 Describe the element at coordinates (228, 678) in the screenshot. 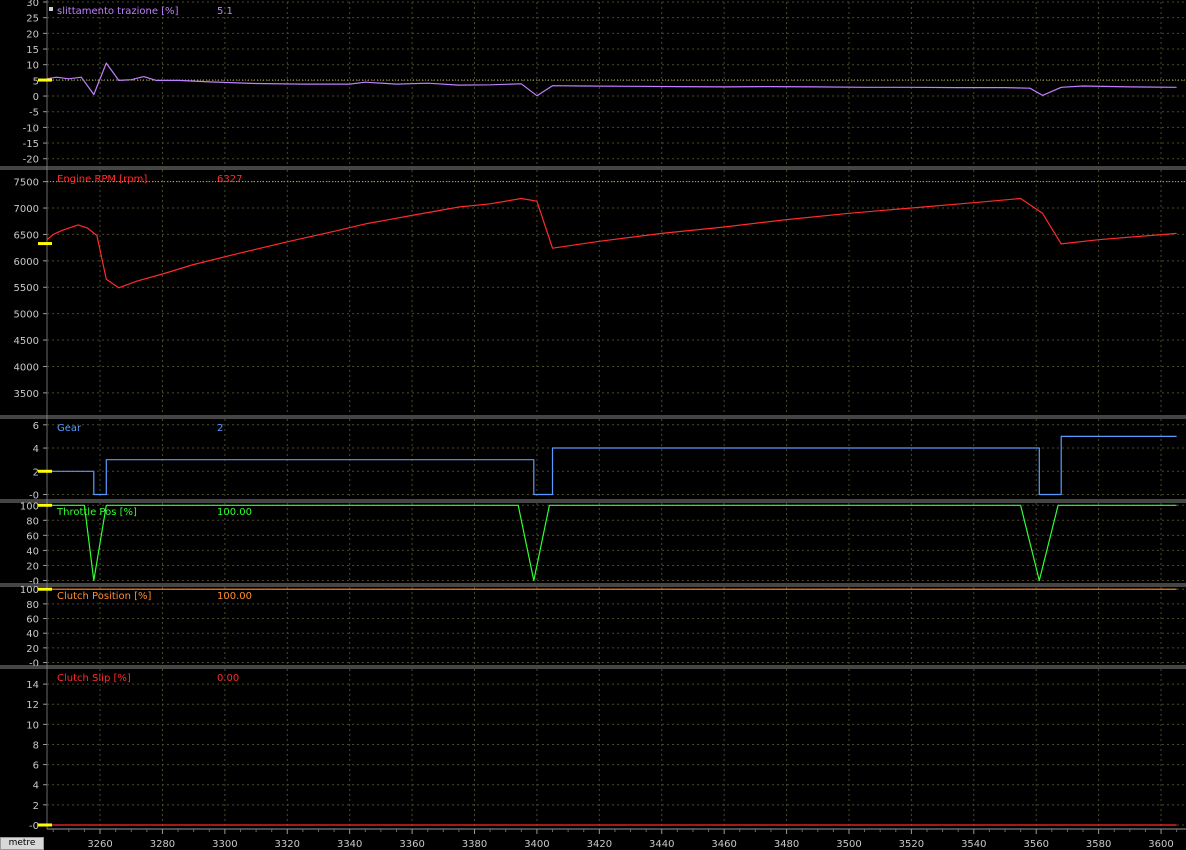

I see `series-value: 0.00` at that location.